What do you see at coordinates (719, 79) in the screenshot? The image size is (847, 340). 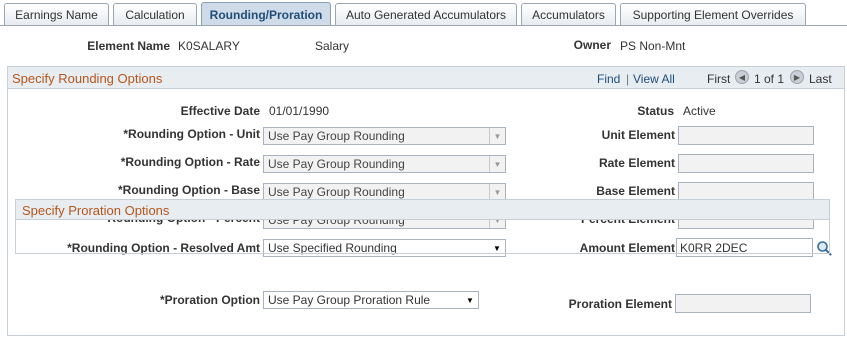 I see `first-label: First` at bounding box center [719, 79].